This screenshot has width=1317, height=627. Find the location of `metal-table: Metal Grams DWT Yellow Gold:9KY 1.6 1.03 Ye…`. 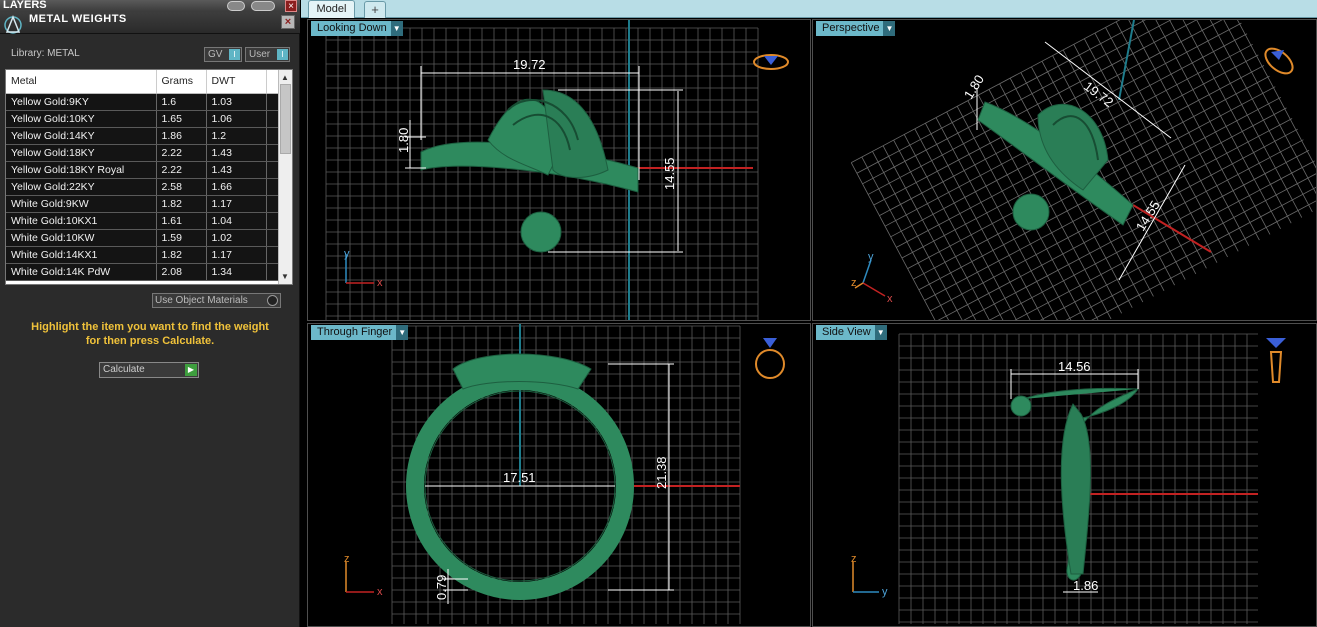

metal-table: Metal Grams DWT Yellow Gold:9KY 1.6 1.03 Ye… is located at coordinates (149, 177).